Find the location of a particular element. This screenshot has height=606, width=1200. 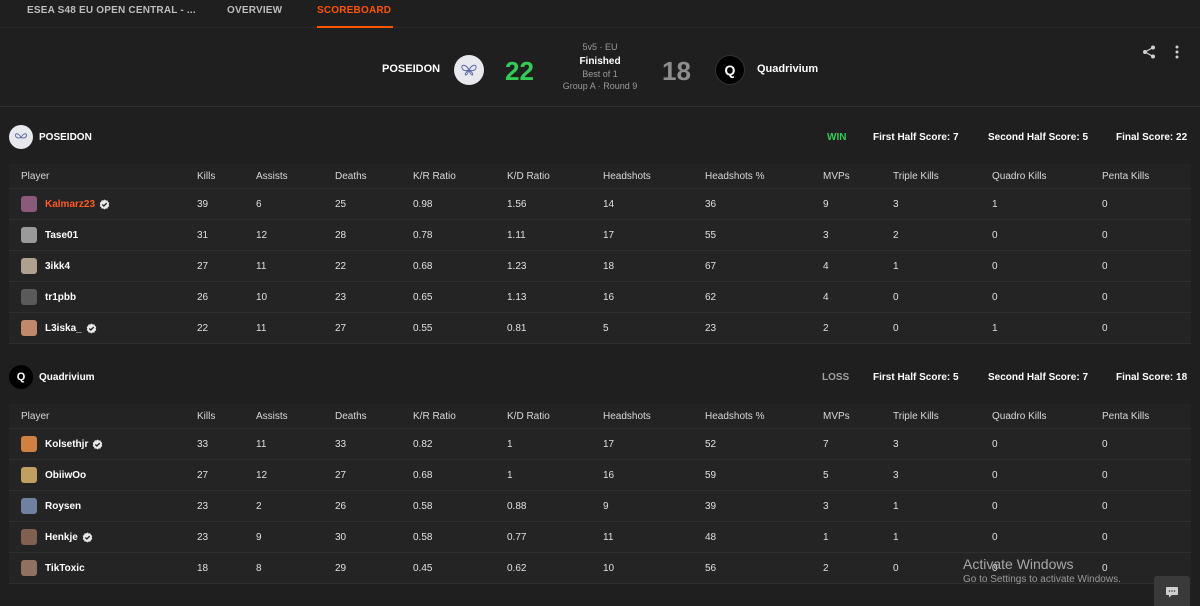

table-row: tr1pbb 26 10 23 0.65 1.13 16 62 4 0 0 0 is located at coordinates (600, 297).